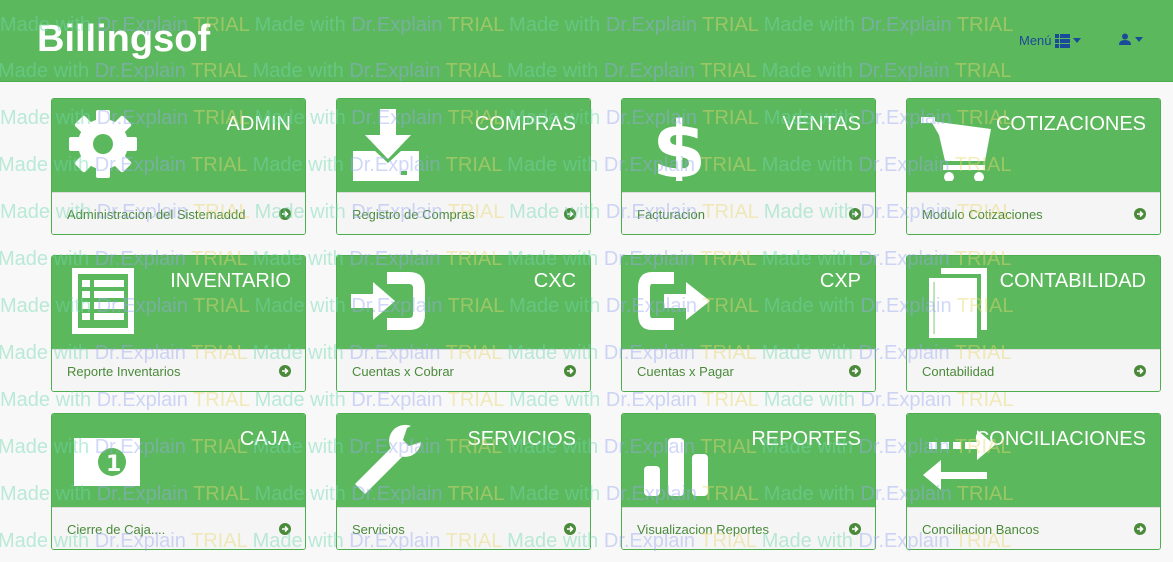  I want to click on svg-text: 1, so click(113, 464).